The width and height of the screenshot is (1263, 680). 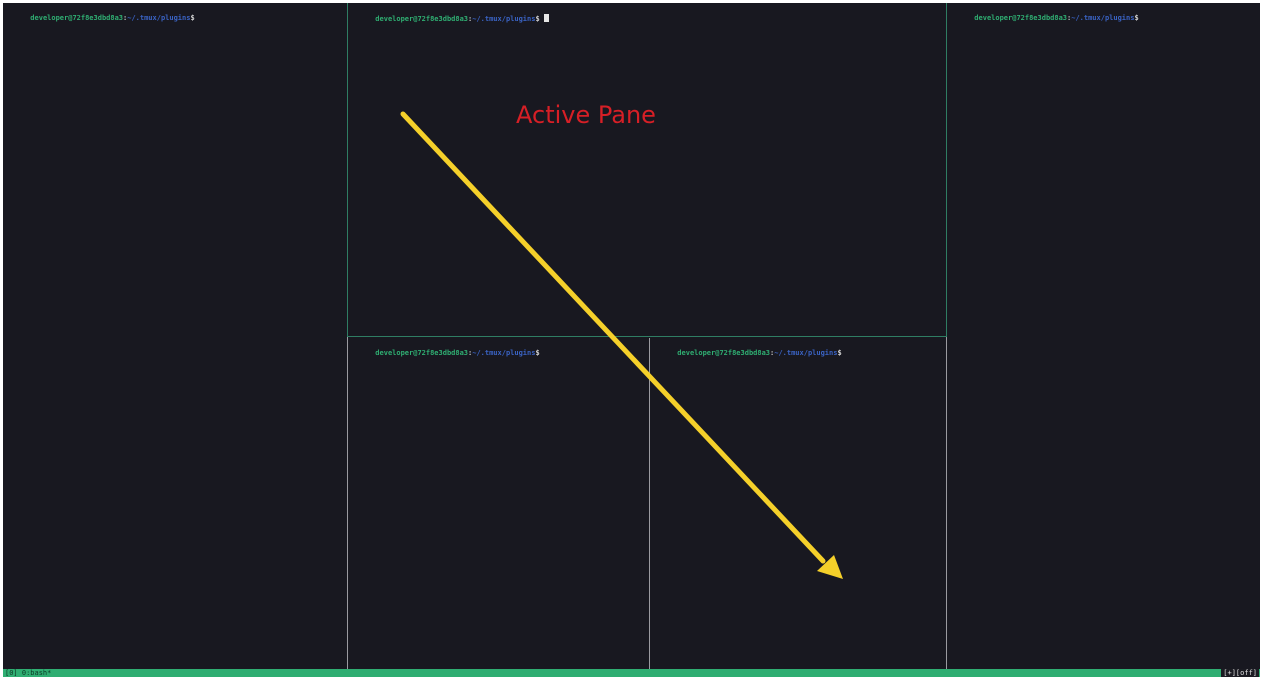 I want to click on pane-border-middle-vertical, so click(x=649, y=503).